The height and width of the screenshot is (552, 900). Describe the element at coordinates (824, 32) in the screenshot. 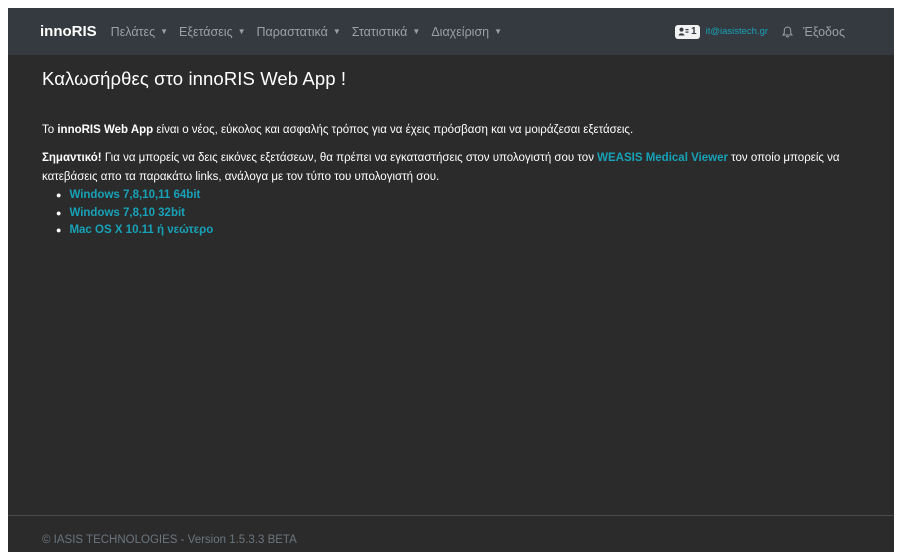

I see `logout-link: Έξοδος` at that location.